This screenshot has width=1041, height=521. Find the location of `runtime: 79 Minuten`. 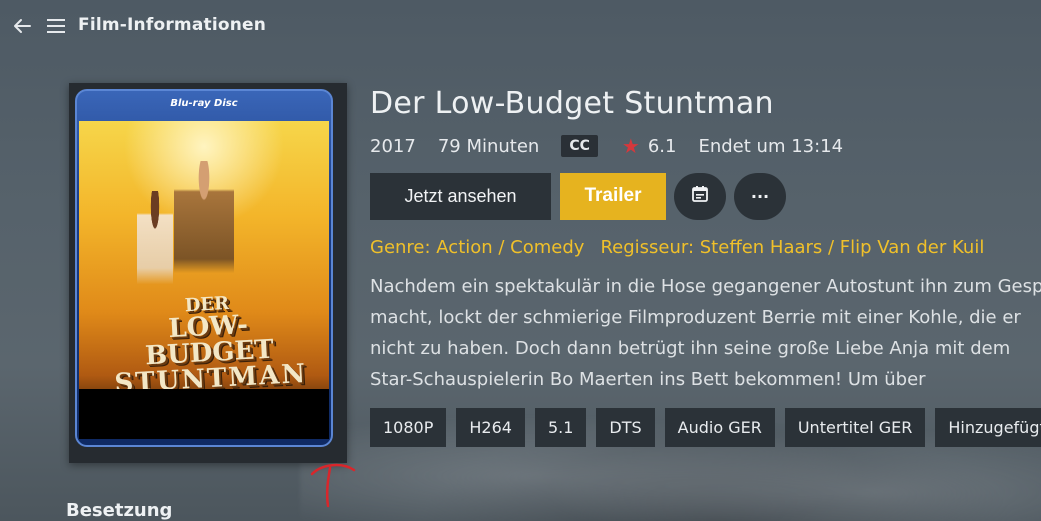

runtime: 79 Minuten is located at coordinates (488, 146).